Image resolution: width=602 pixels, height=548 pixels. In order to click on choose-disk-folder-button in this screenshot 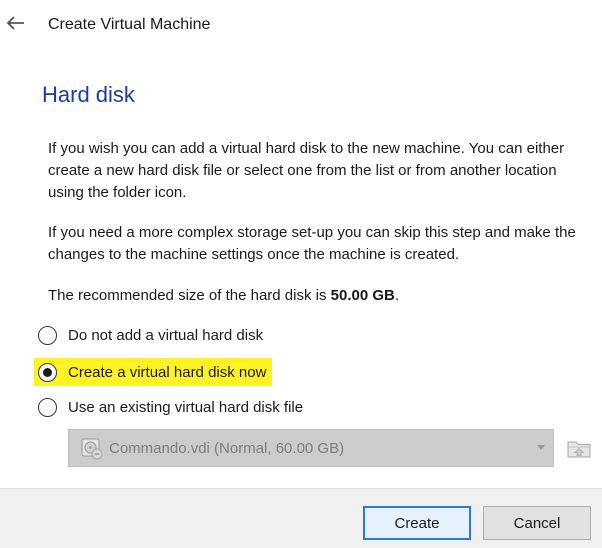, I will do `click(579, 448)`.